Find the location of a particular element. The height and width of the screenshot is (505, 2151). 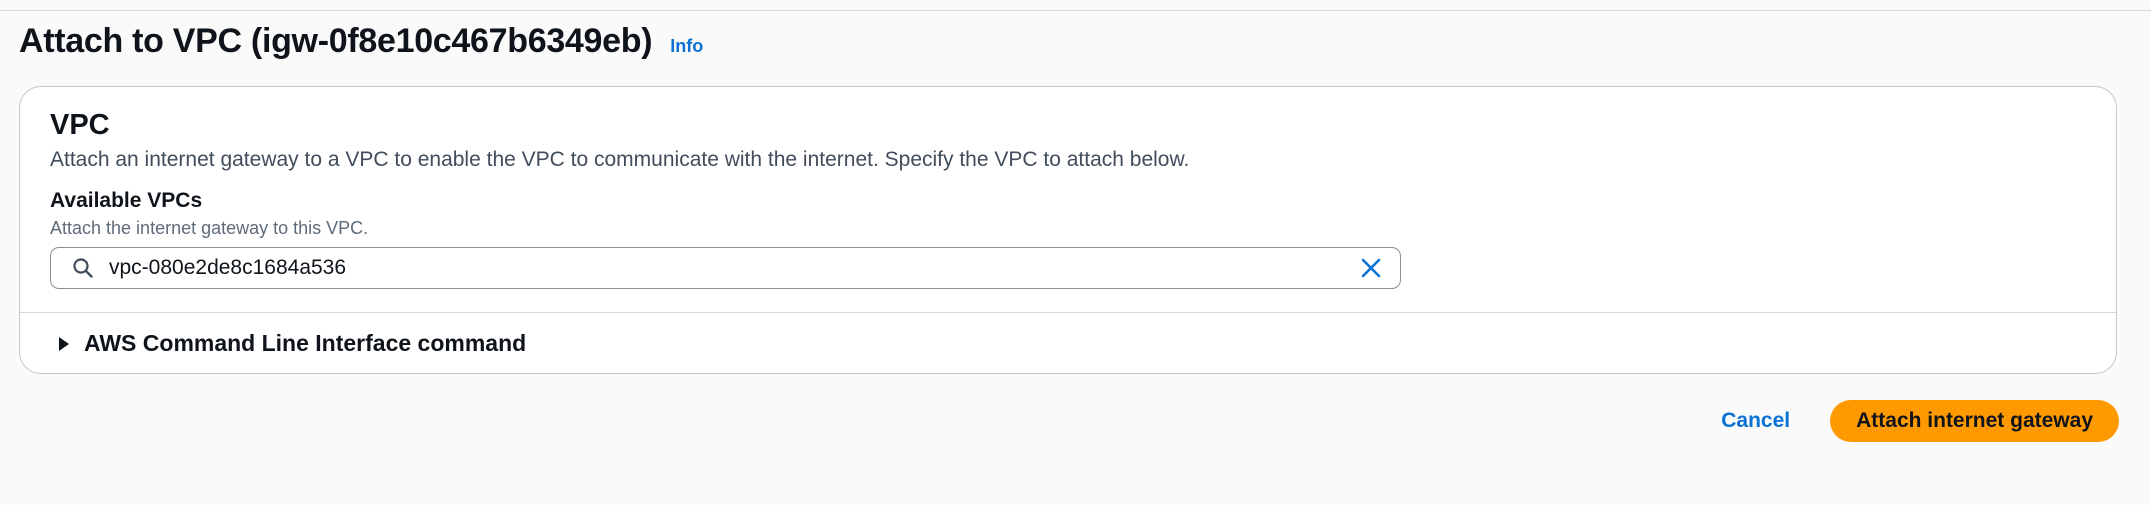

search-icon is located at coordinates (83, 268).